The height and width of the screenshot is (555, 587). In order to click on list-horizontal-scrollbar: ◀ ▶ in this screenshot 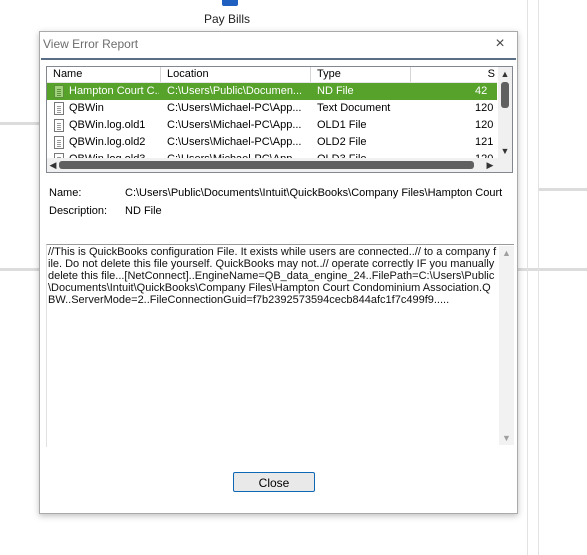, I will do `click(279, 165)`.